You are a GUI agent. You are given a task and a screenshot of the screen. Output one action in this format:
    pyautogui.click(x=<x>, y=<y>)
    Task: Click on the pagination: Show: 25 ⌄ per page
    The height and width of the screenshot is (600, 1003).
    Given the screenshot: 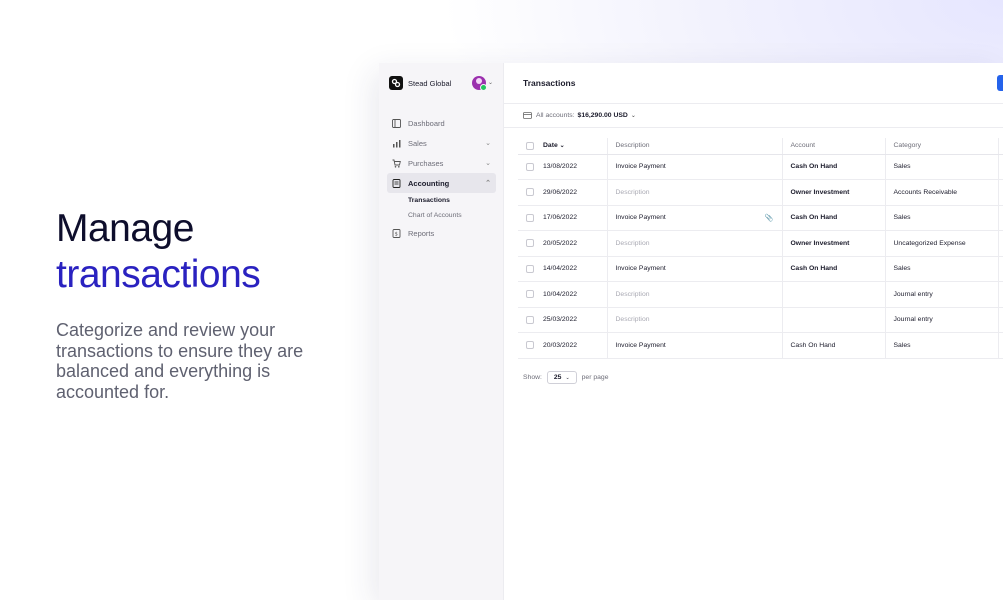 What is the action you would take?
    pyautogui.click(x=566, y=377)
    